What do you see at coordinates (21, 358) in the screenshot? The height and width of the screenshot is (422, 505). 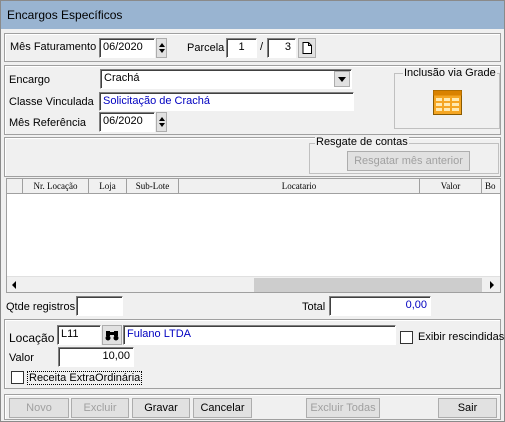 I see `valor-label: Valor` at bounding box center [21, 358].